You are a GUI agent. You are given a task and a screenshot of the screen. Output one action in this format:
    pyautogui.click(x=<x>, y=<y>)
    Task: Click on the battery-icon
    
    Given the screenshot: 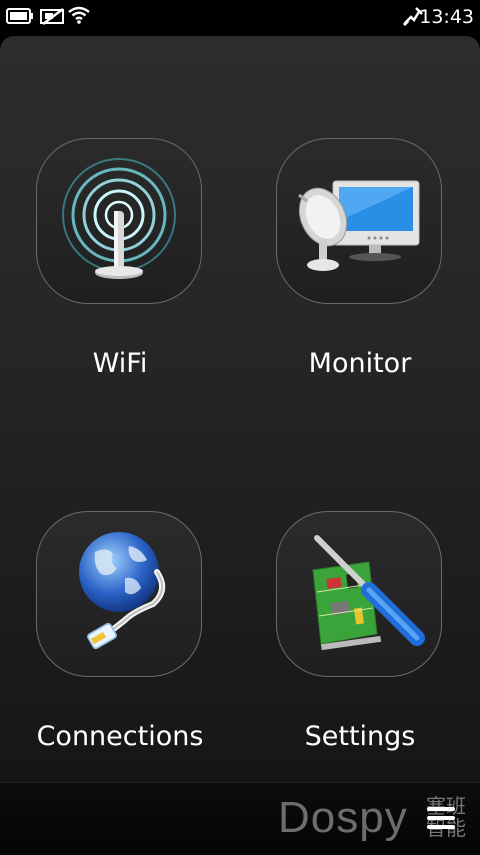 What is the action you would take?
    pyautogui.click(x=19, y=16)
    